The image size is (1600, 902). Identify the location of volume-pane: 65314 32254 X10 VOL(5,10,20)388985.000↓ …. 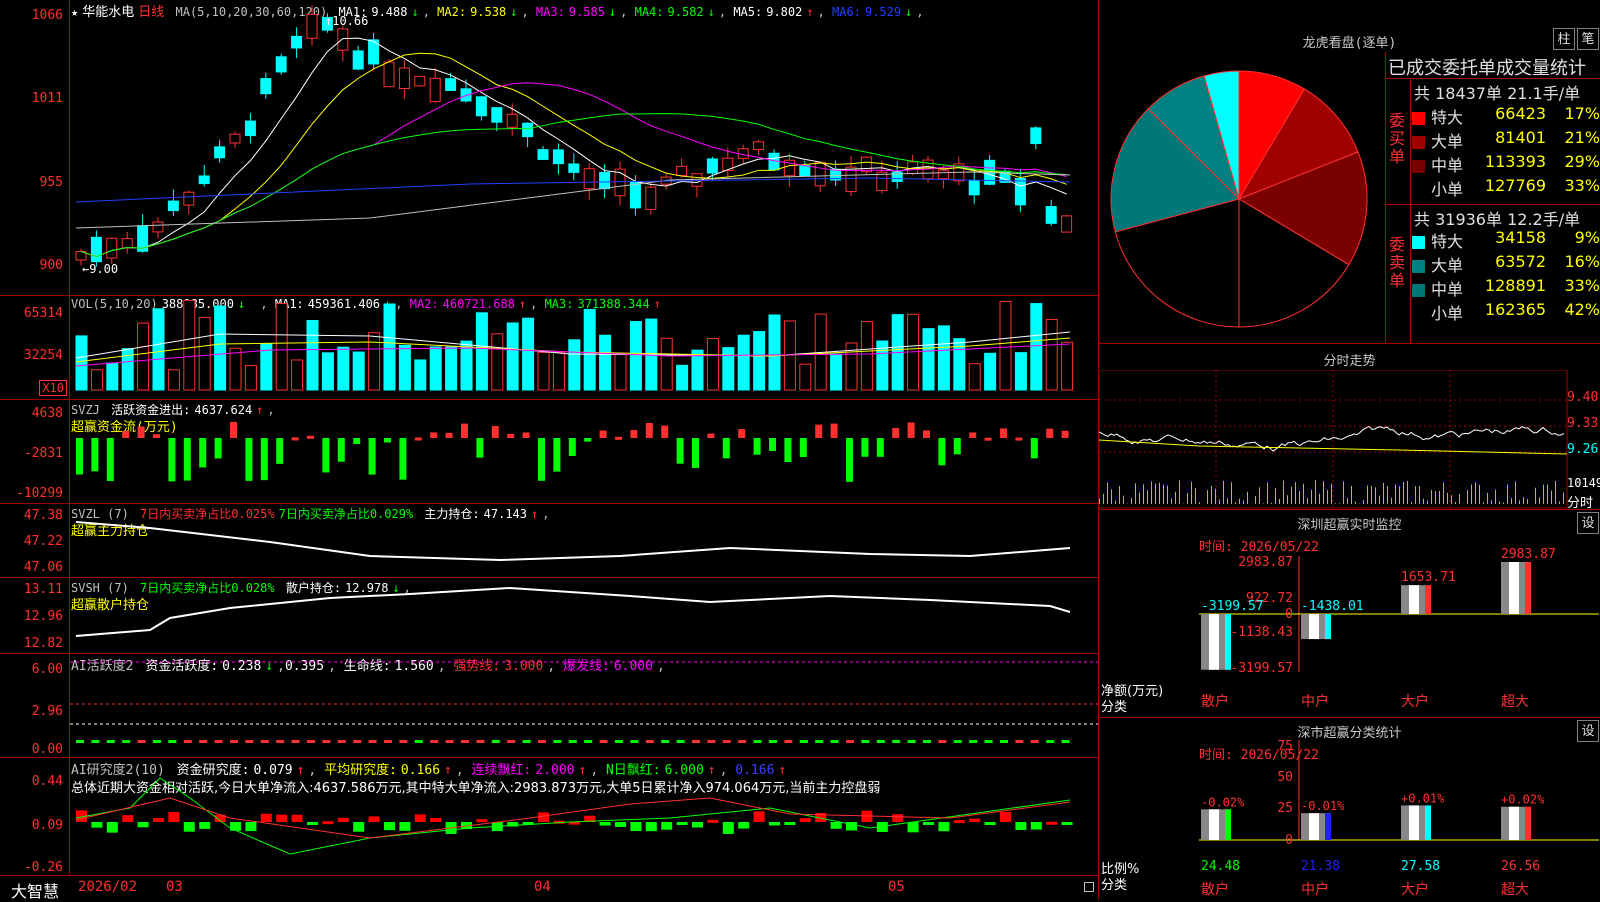
(549, 348).